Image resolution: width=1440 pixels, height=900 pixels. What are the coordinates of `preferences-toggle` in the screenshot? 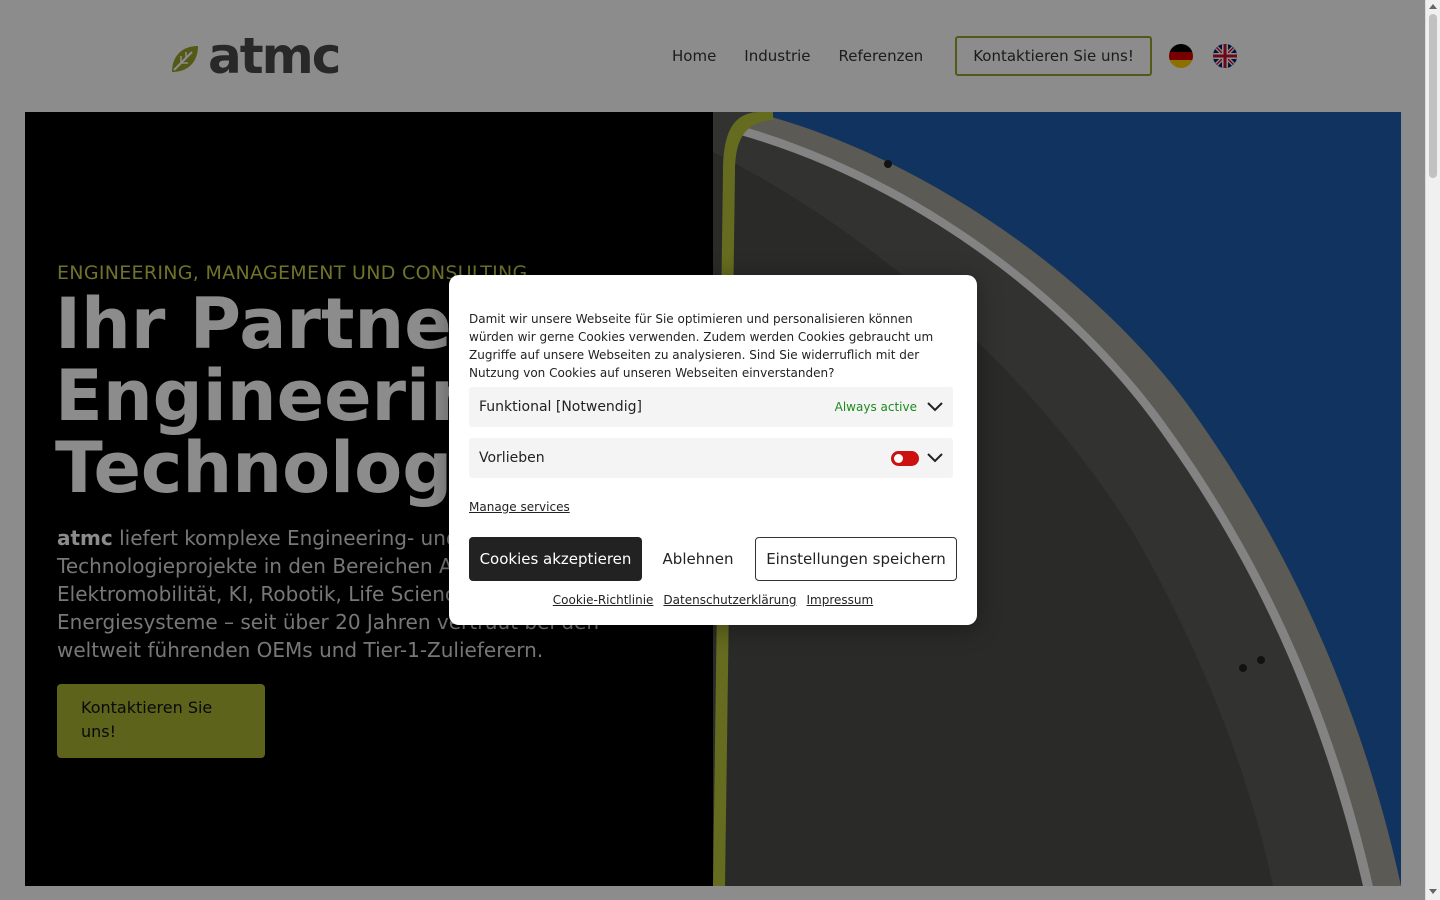 It's located at (905, 458).